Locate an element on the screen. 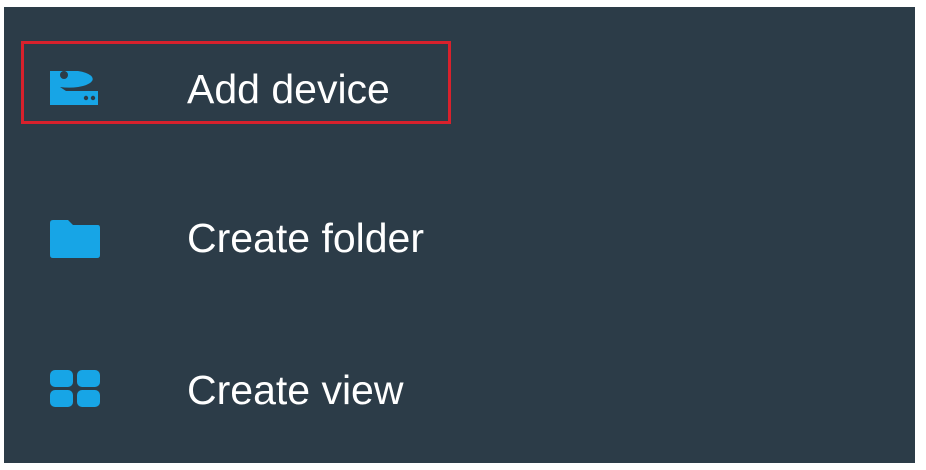 The height and width of the screenshot is (470, 926). menu-item-label: Create folder is located at coordinates (306, 238).